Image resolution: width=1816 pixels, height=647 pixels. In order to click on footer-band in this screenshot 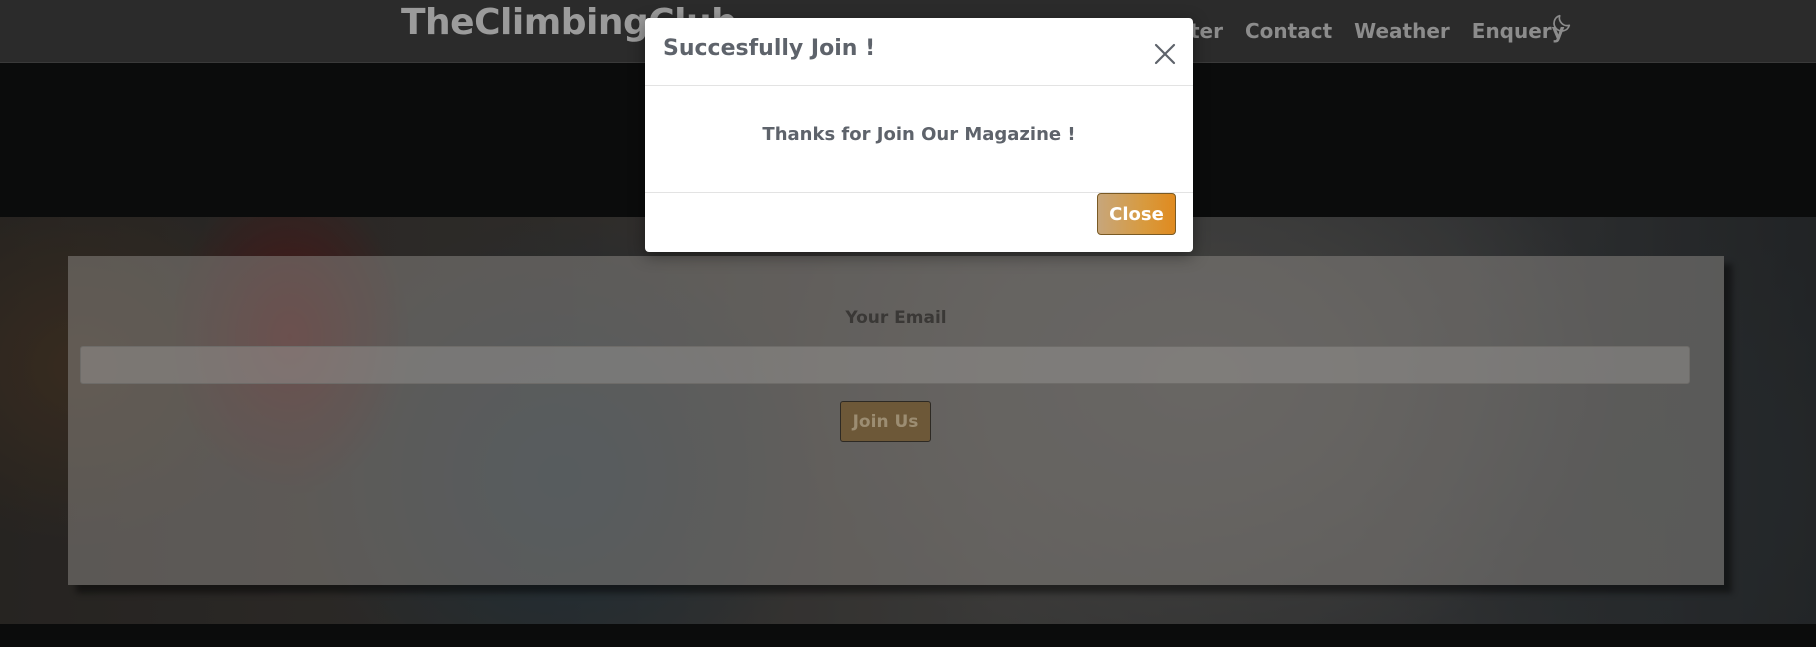, I will do `click(908, 635)`.